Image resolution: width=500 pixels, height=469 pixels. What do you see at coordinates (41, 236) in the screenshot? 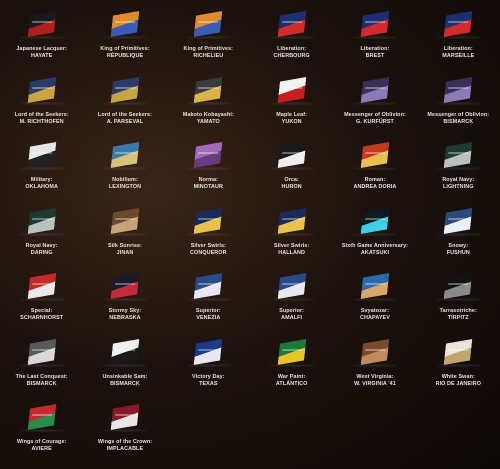
I see `camouflage-item: Royal Navy: DARING` at bounding box center [41, 236].